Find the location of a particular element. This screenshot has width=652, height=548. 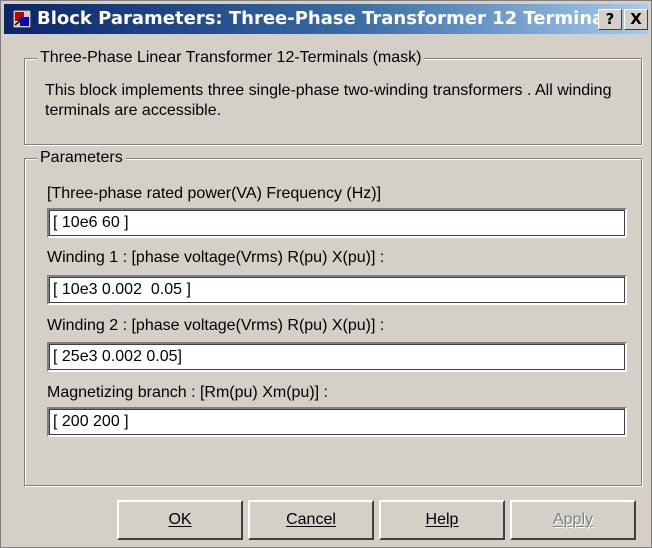

winding-1-input is located at coordinates (337, 290).